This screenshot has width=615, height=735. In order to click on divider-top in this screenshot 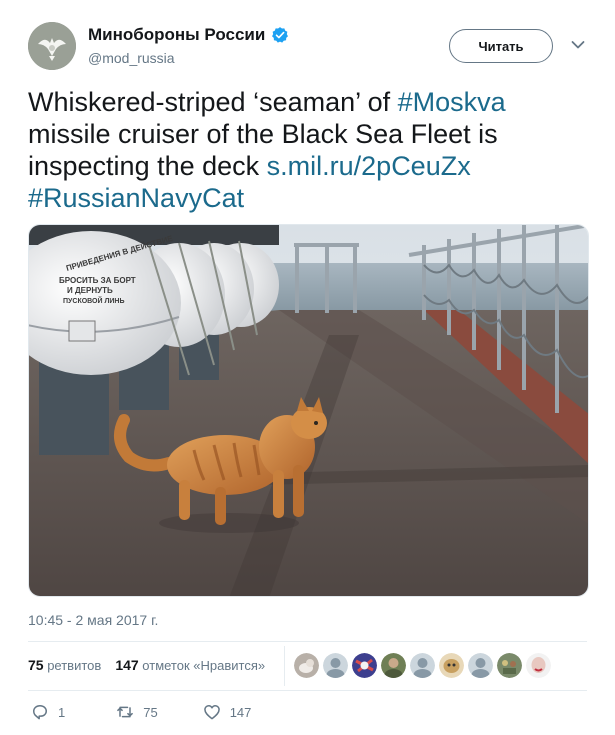, I will do `click(307, 641)`.